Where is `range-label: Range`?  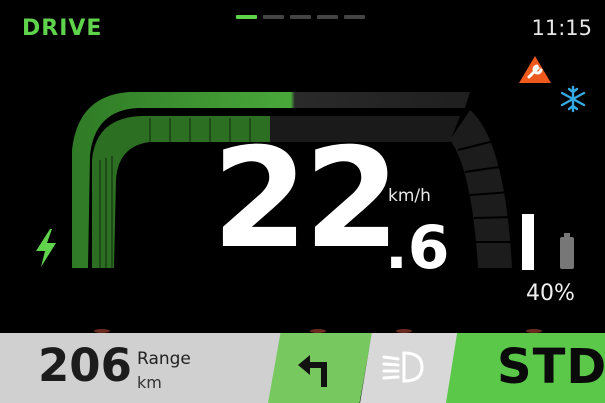
range-label: Range is located at coordinates (164, 359).